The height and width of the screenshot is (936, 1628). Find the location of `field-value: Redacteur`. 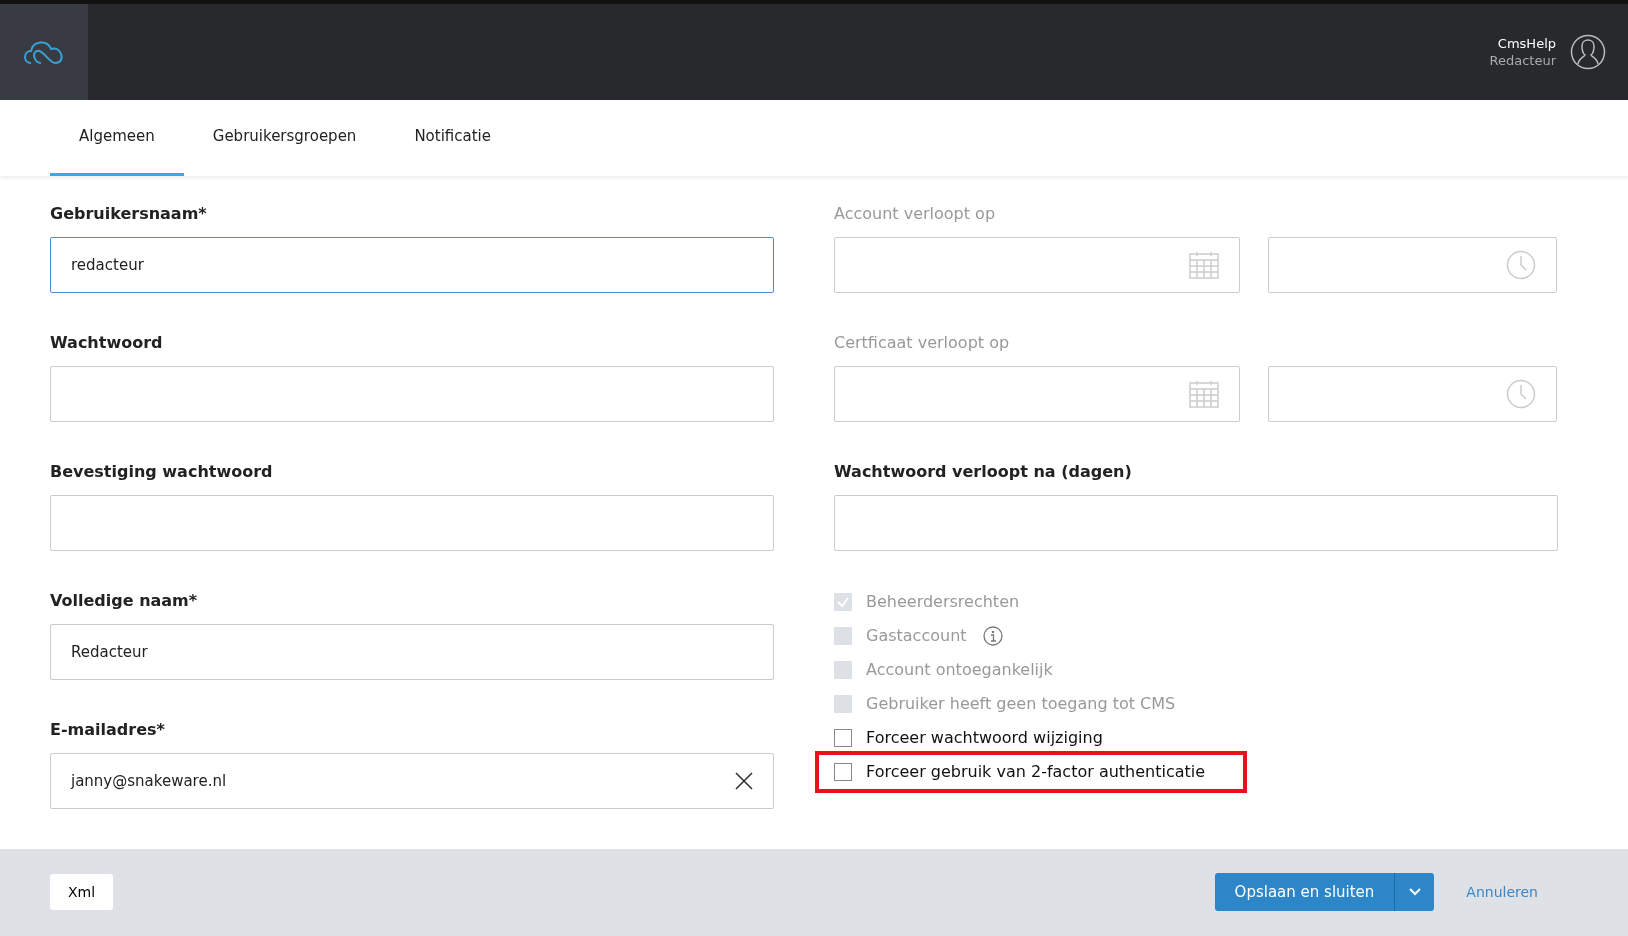

field-value: Redacteur is located at coordinates (110, 651).